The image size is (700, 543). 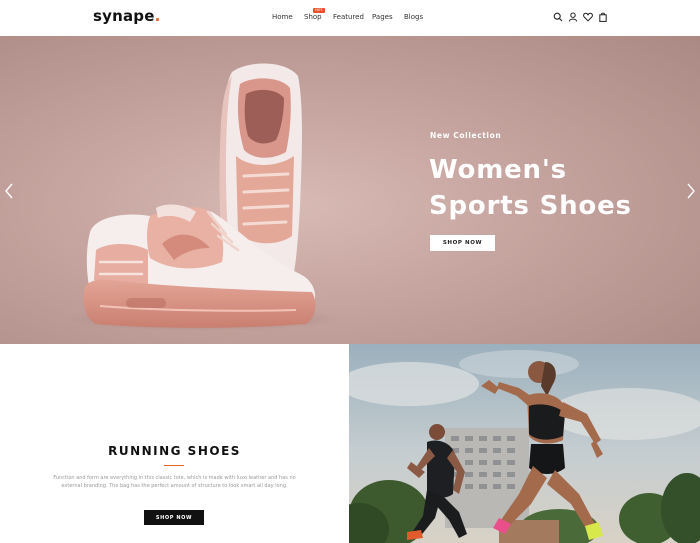 What do you see at coordinates (691, 191) in the screenshot?
I see `next-slide-arrow-icon` at bounding box center [691, 191].